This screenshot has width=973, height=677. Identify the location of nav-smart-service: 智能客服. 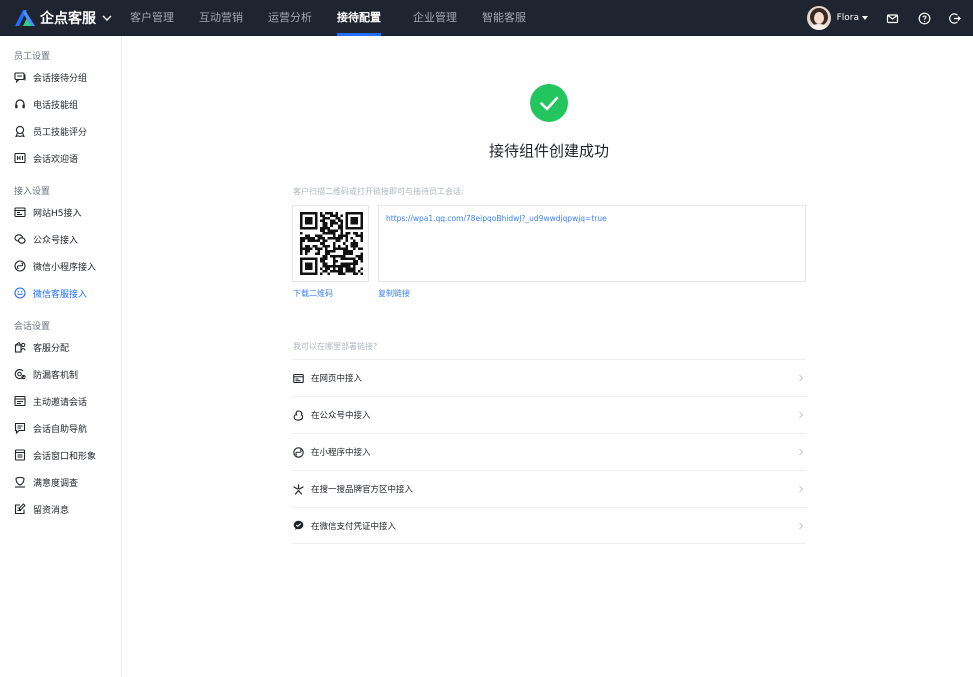
(504, 18).